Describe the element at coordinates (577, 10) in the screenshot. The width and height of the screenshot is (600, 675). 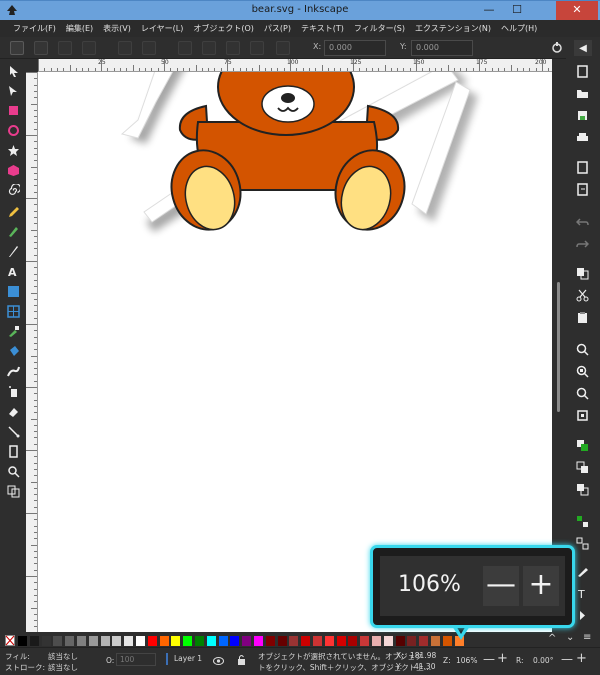
I see `close-button: ✕` at that location.